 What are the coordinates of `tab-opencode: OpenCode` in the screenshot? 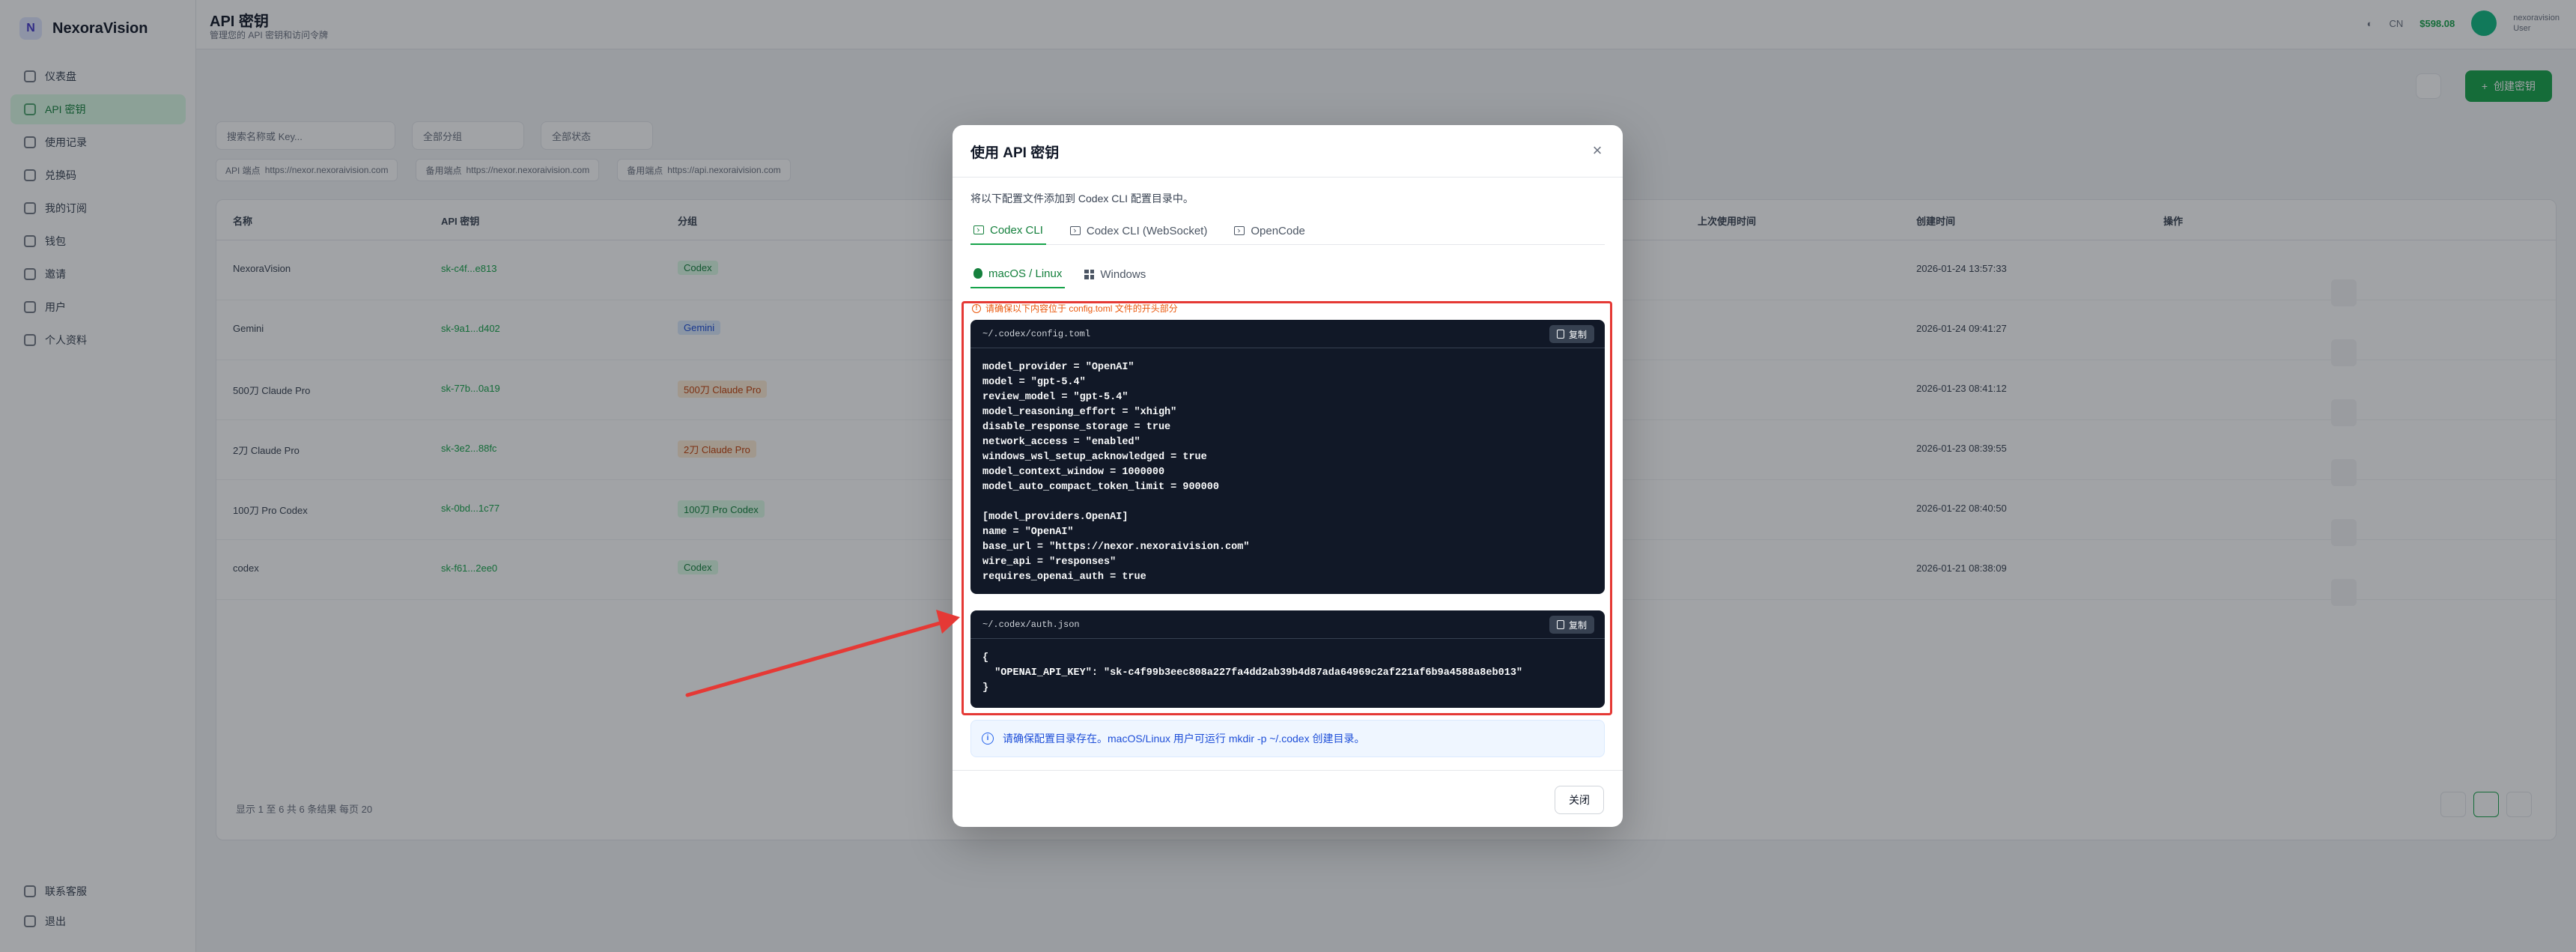 It's located at (1269, 230).